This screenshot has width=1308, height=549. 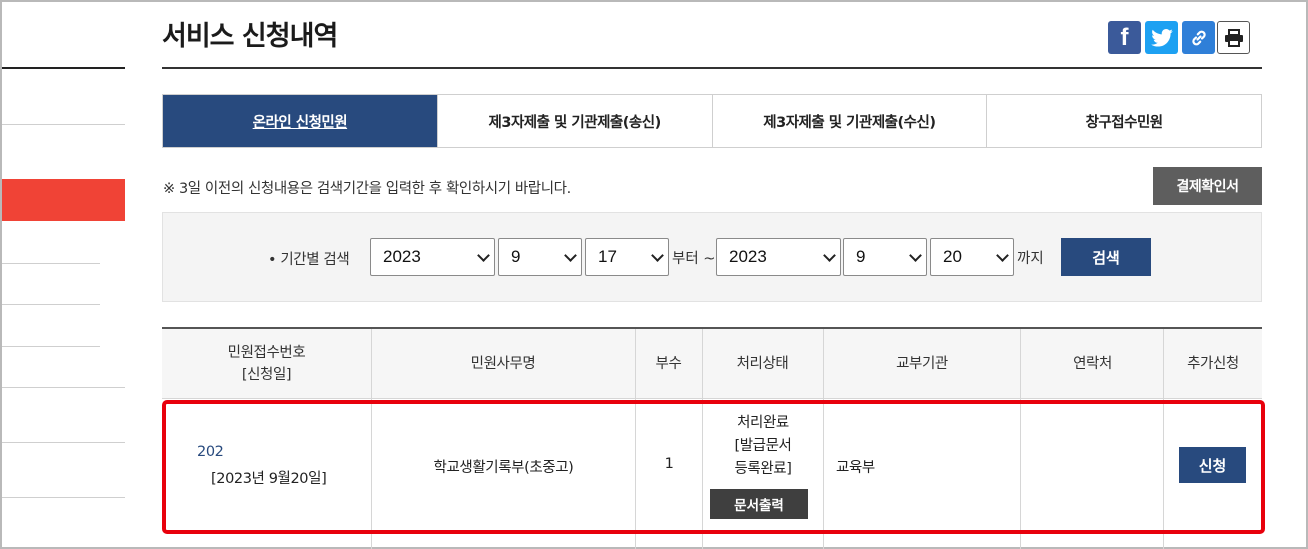 I want to click on header-name: 민원사무명, so click(x=503, y=364).